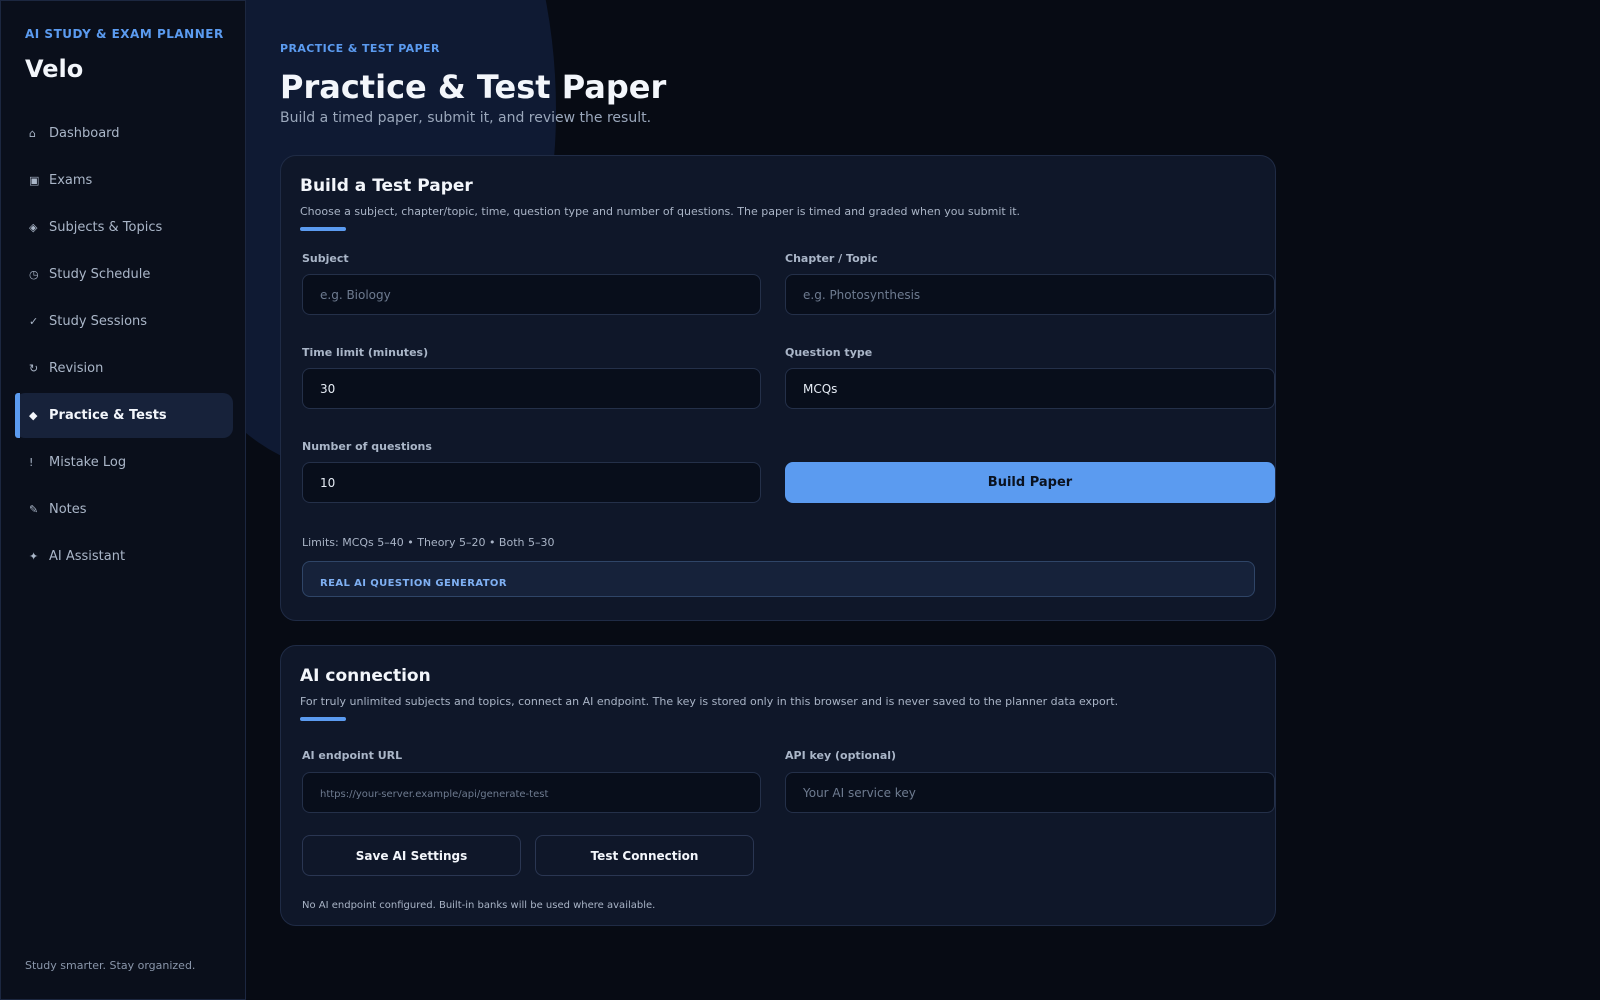 Image resolution: width=1600 pixels, height=1000 pixels. What do you see at coordinates (644, 855) in the screenshot?
I see `test-connection-button: Test Connection` at bounding box center [644, 855].